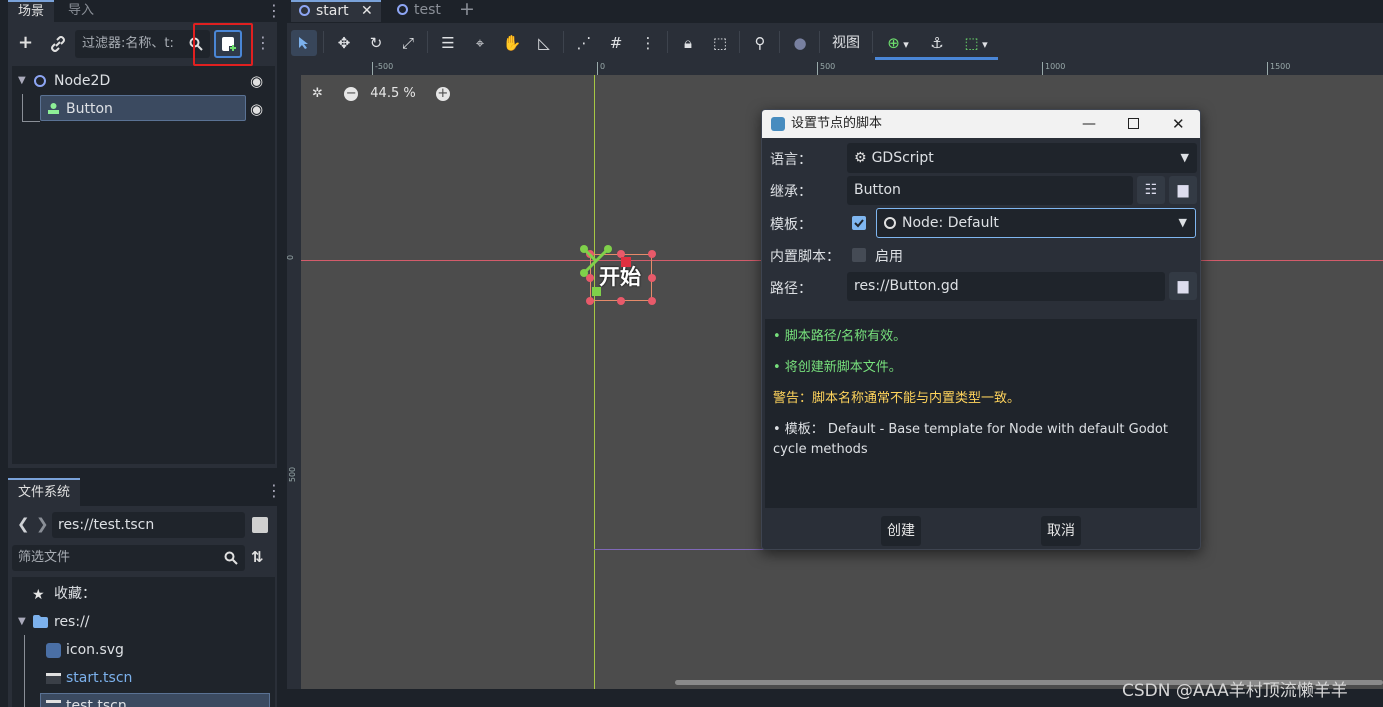  Describe the element at coordinates (424, 11) in the screenshot. I see `scene-tab-test: test` at that location.